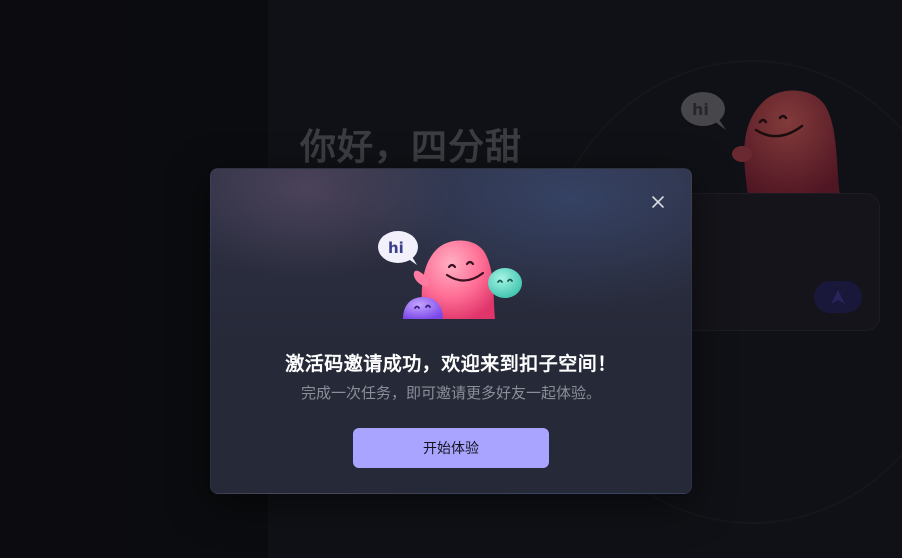  I want to click on hi-bubble-text: hi, so click(396, 248).